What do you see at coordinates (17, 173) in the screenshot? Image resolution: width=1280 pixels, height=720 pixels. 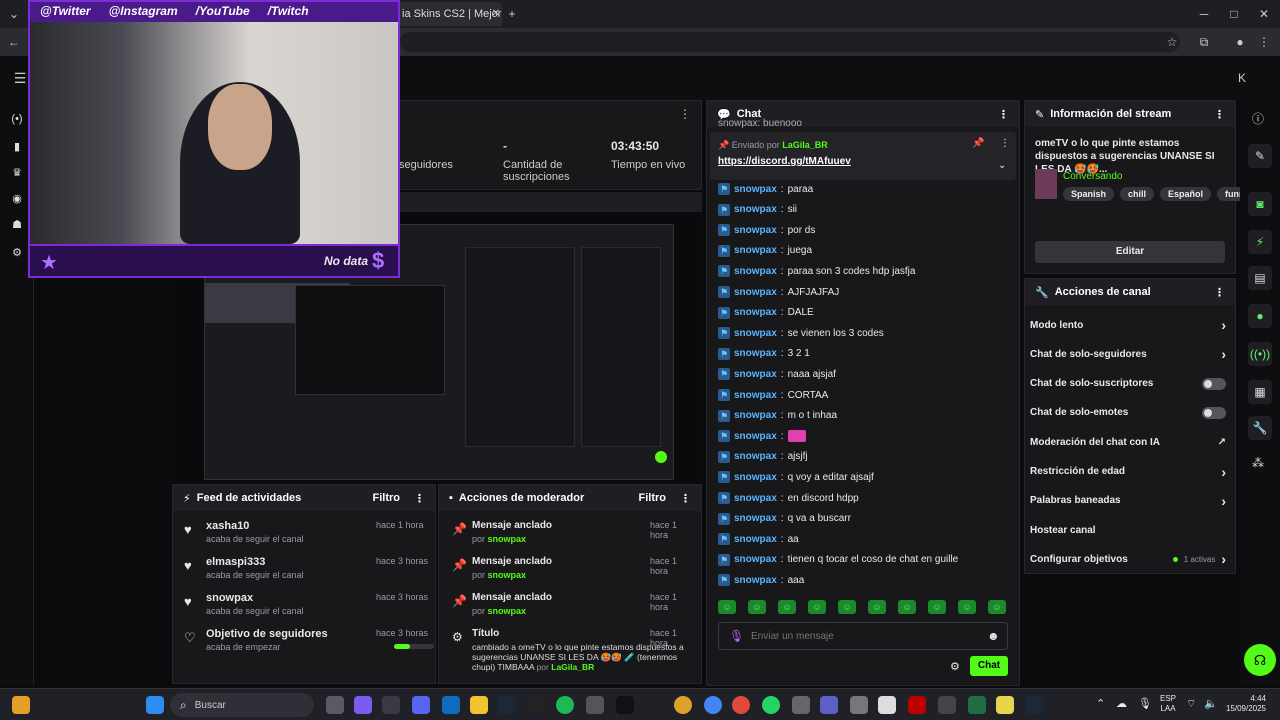 I see `trophy-icon: ♛` at bounding box center [17, 173].